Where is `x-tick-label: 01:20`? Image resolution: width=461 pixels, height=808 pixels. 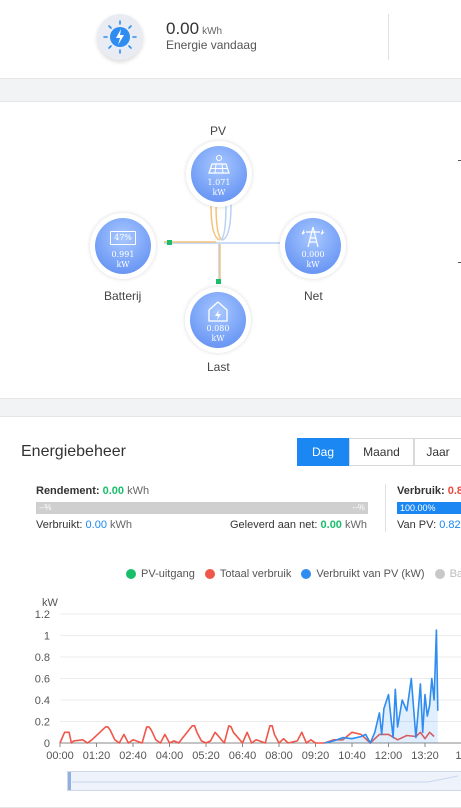
x-tick-label: 01:20 is located at coordinates (97, 756).